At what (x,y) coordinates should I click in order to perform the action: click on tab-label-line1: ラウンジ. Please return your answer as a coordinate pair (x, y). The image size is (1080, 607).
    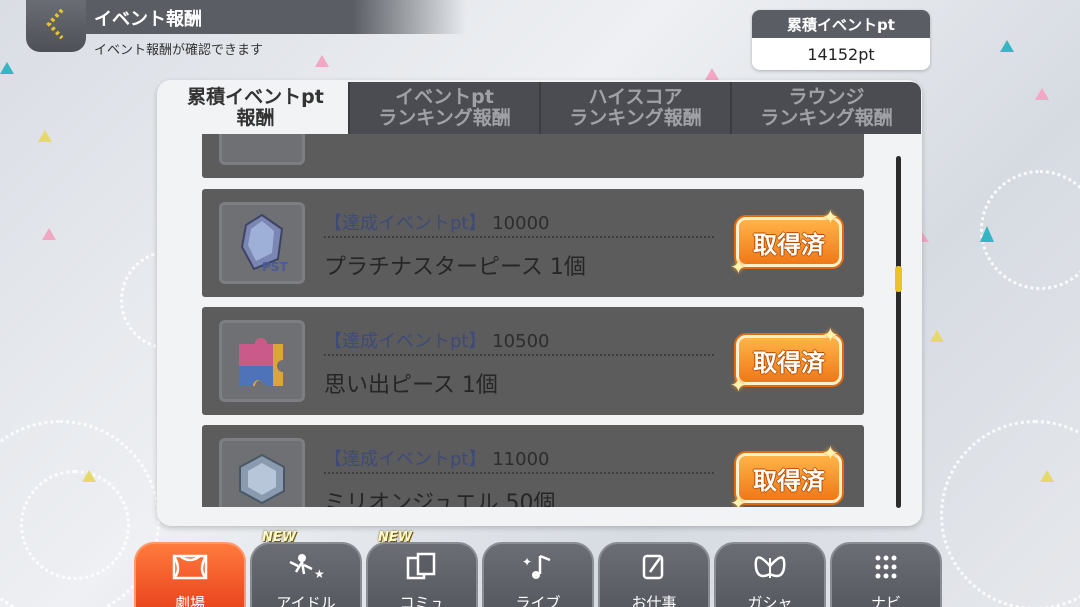
    Looking at the image, I should click on (826, 97).